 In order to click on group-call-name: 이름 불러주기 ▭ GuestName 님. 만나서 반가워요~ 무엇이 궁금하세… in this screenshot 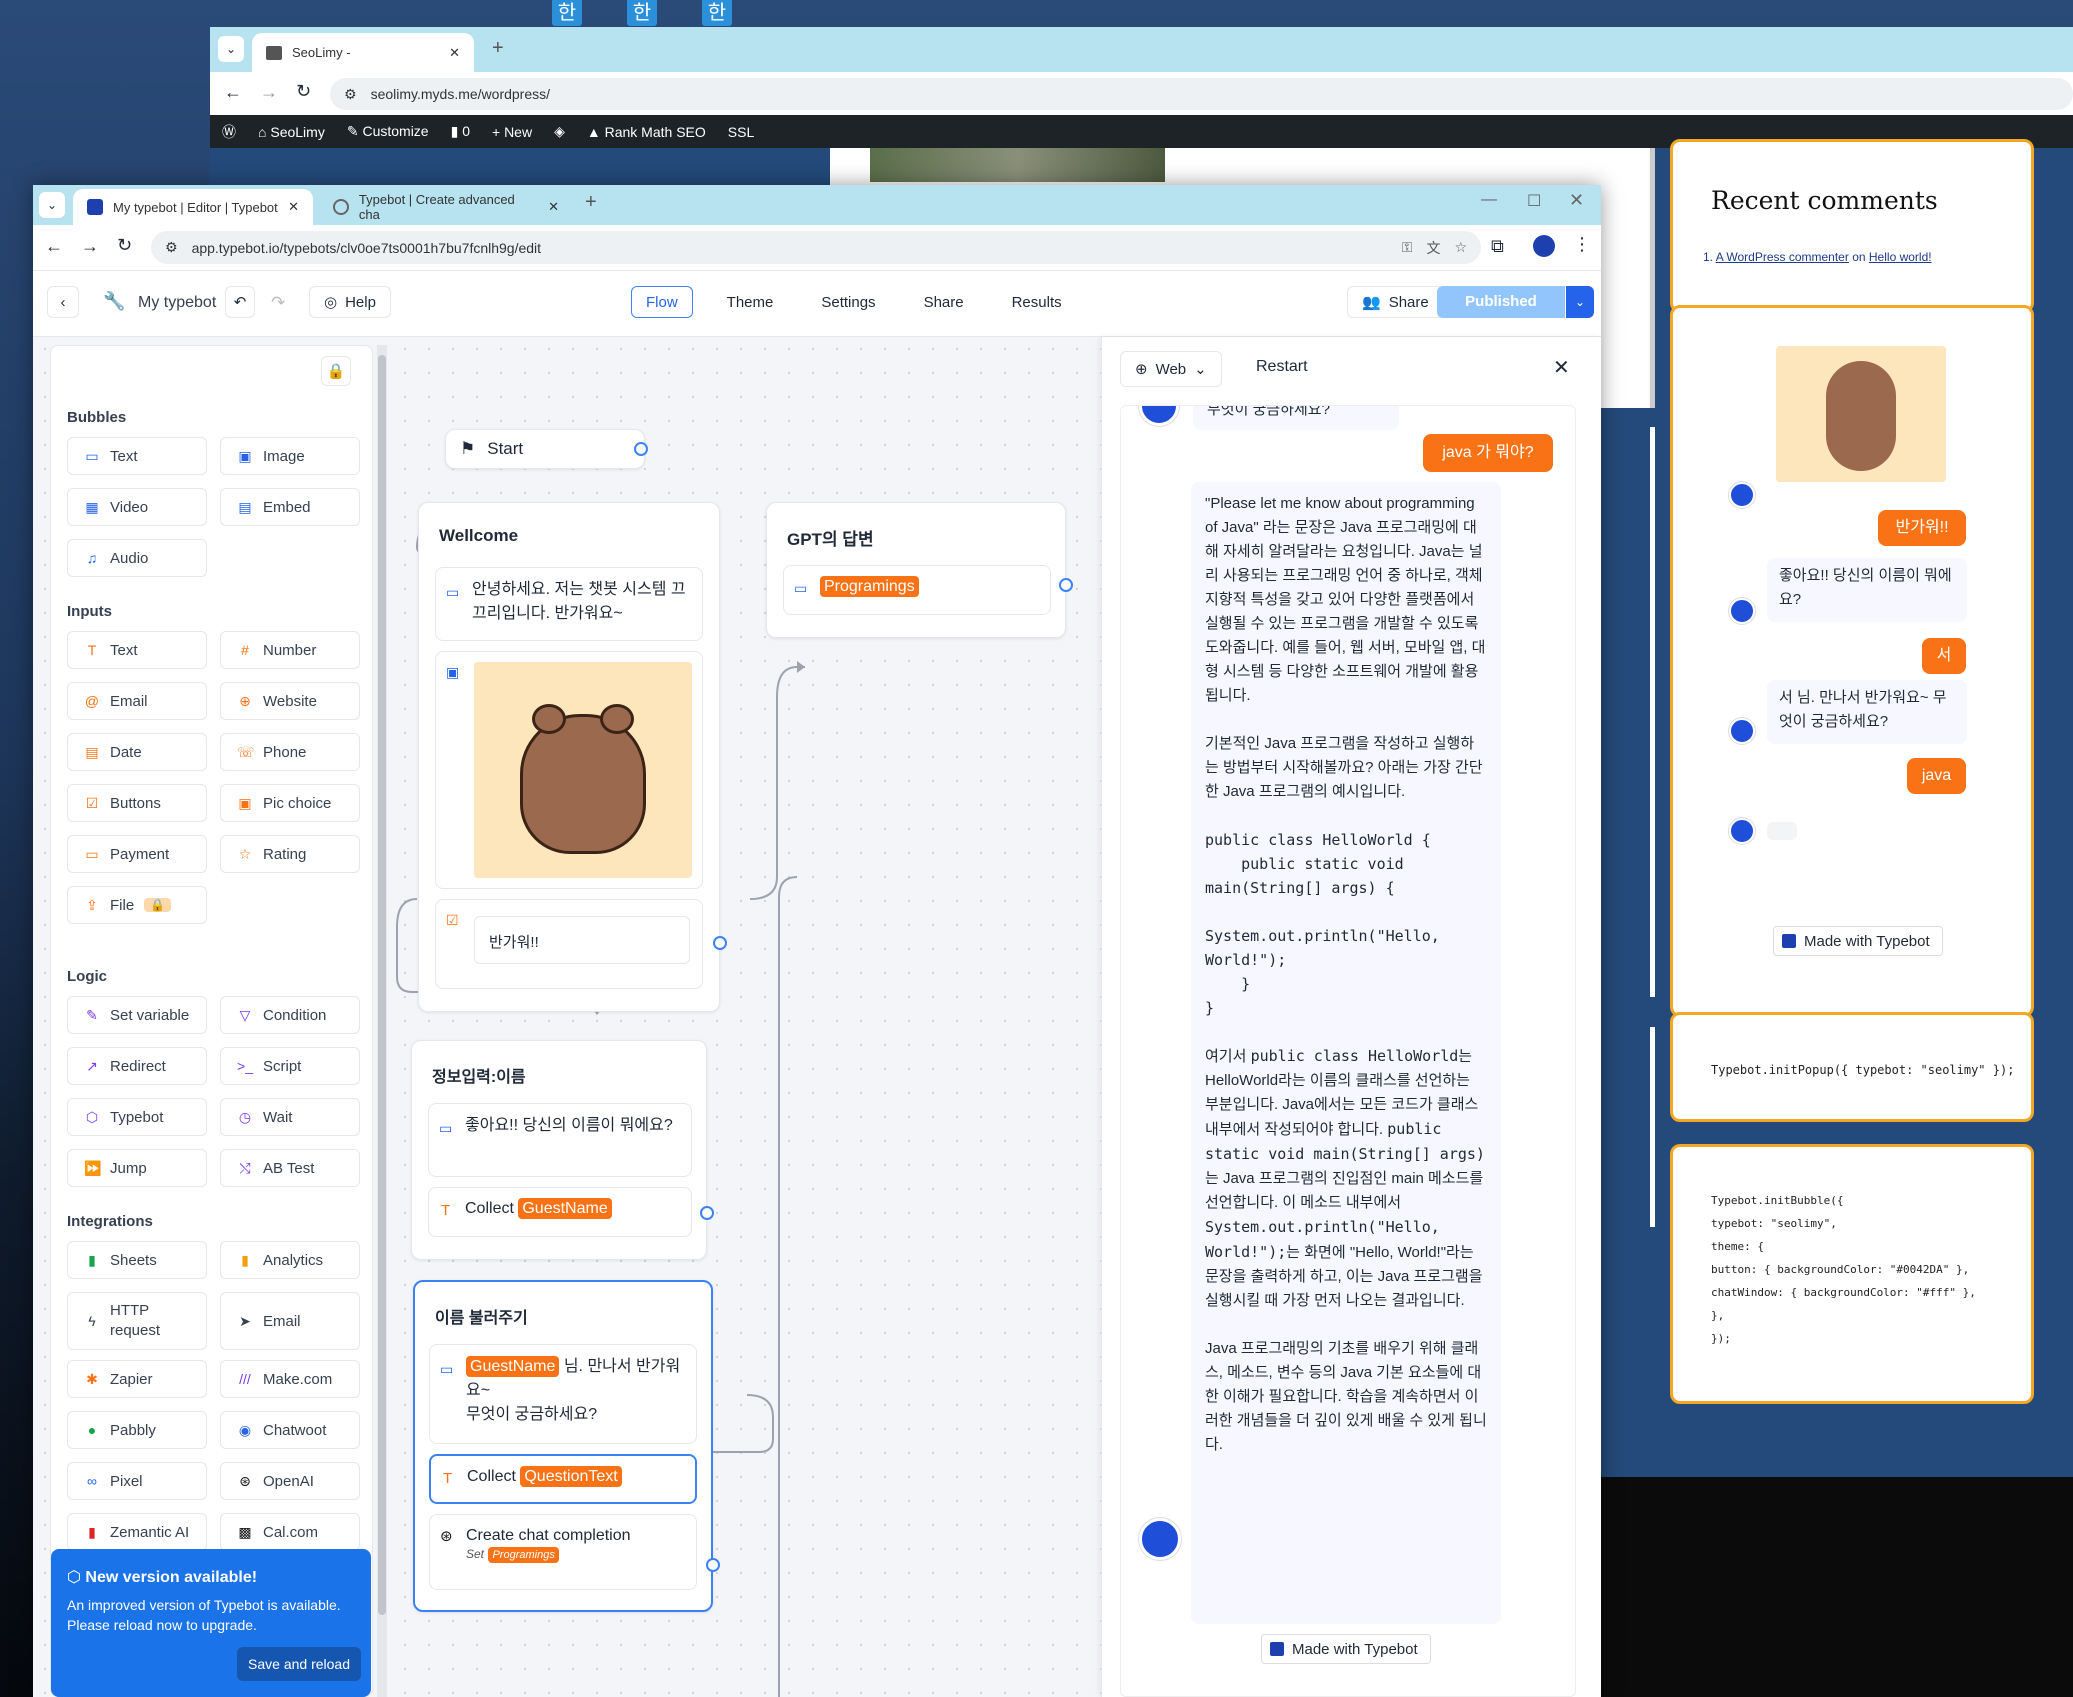, I will do `click(563, 1446)`.